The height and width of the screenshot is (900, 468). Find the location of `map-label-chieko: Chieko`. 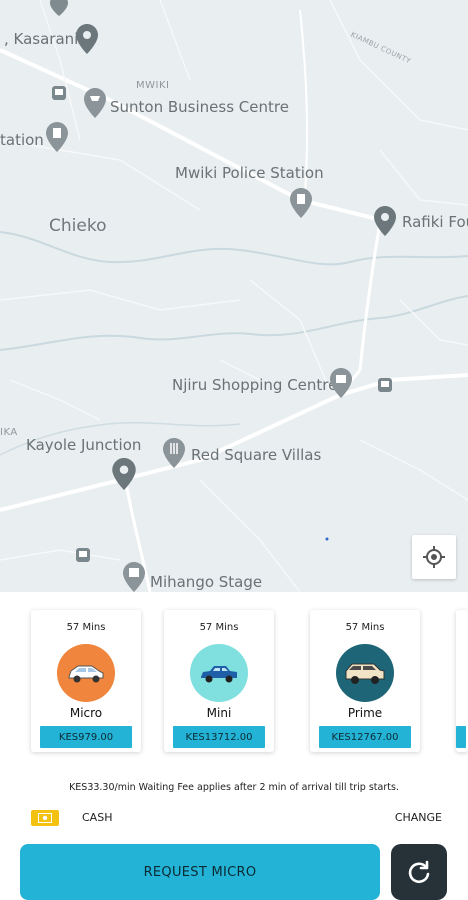

map-label-chieko: Chieko is located at coordinates (78, 226).